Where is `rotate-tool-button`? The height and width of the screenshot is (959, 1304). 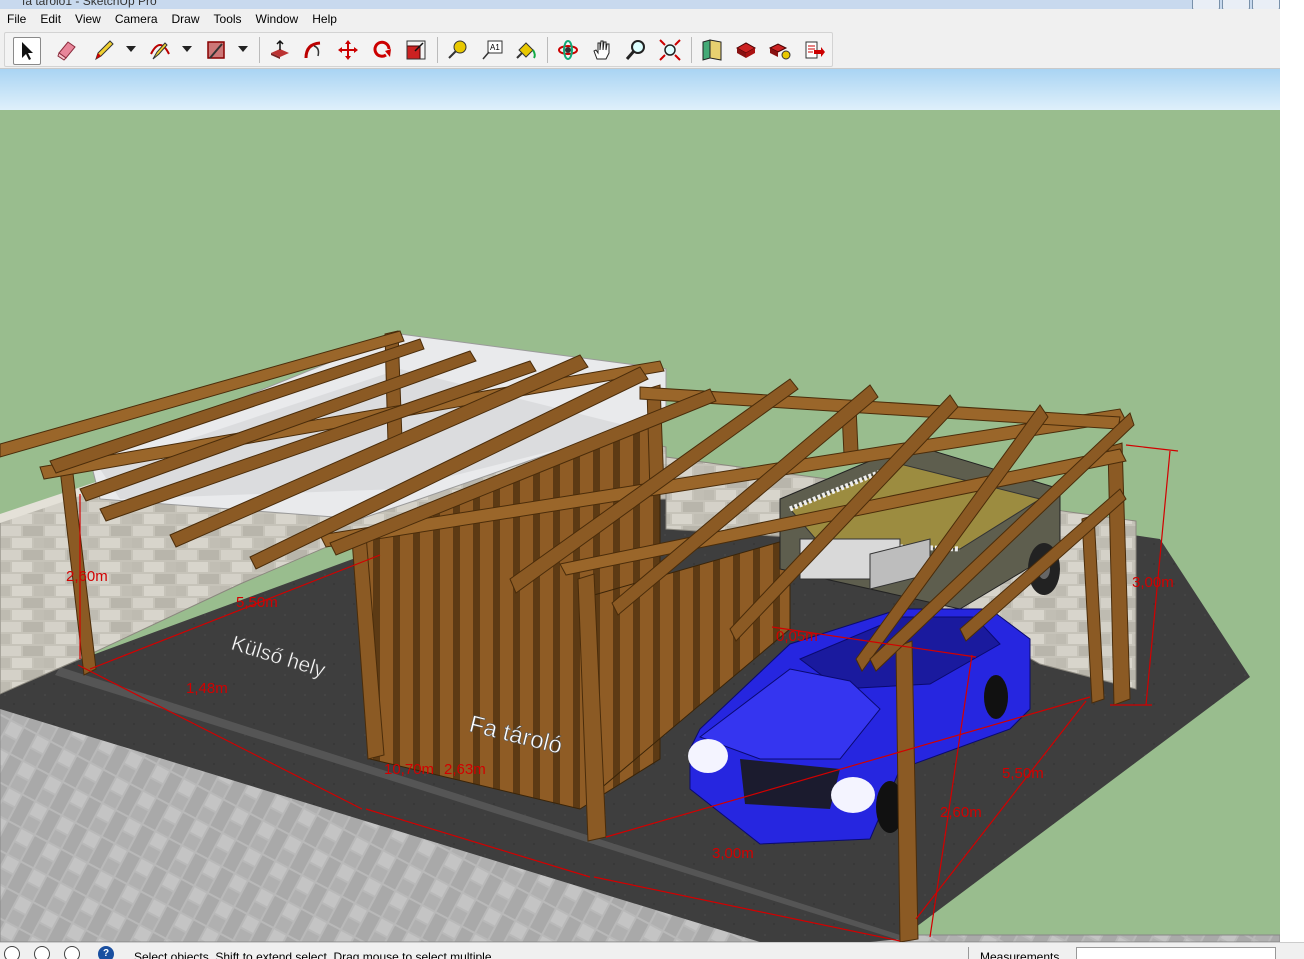 rotate-tool-button is located at coordinates (382, 50).